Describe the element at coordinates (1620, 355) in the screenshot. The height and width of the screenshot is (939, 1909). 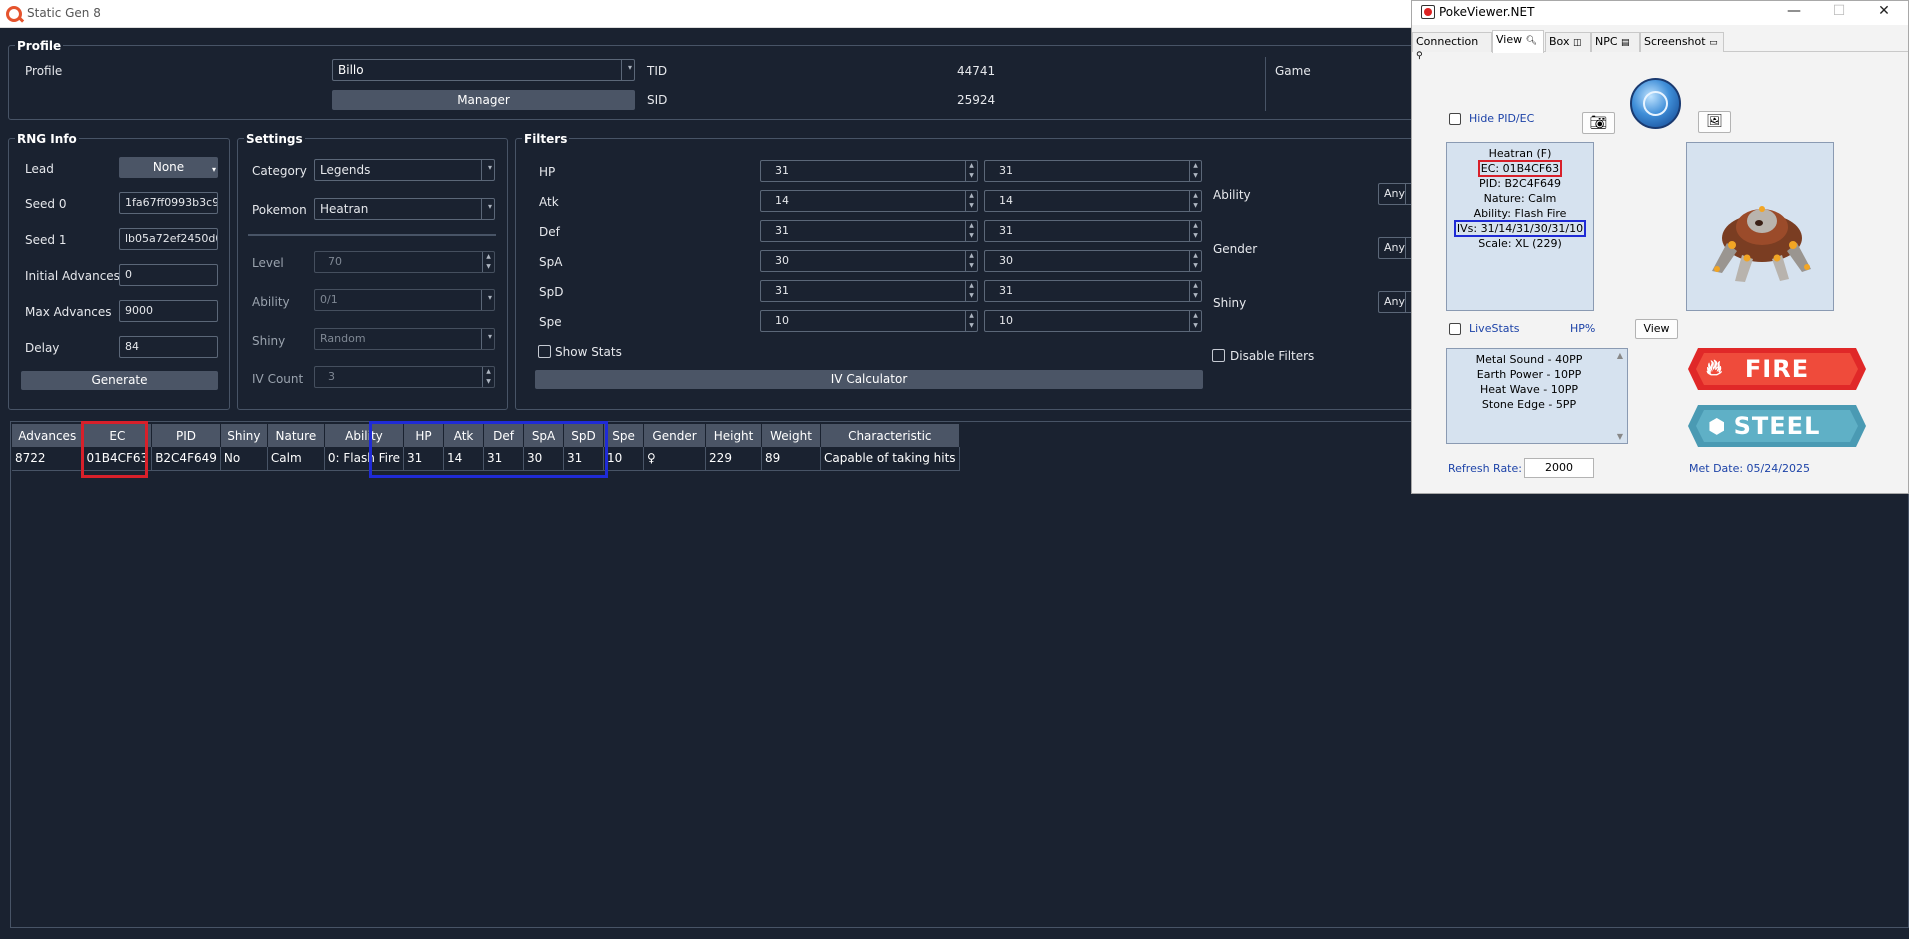
I see `scroll-up-icon: ▲` at that location.